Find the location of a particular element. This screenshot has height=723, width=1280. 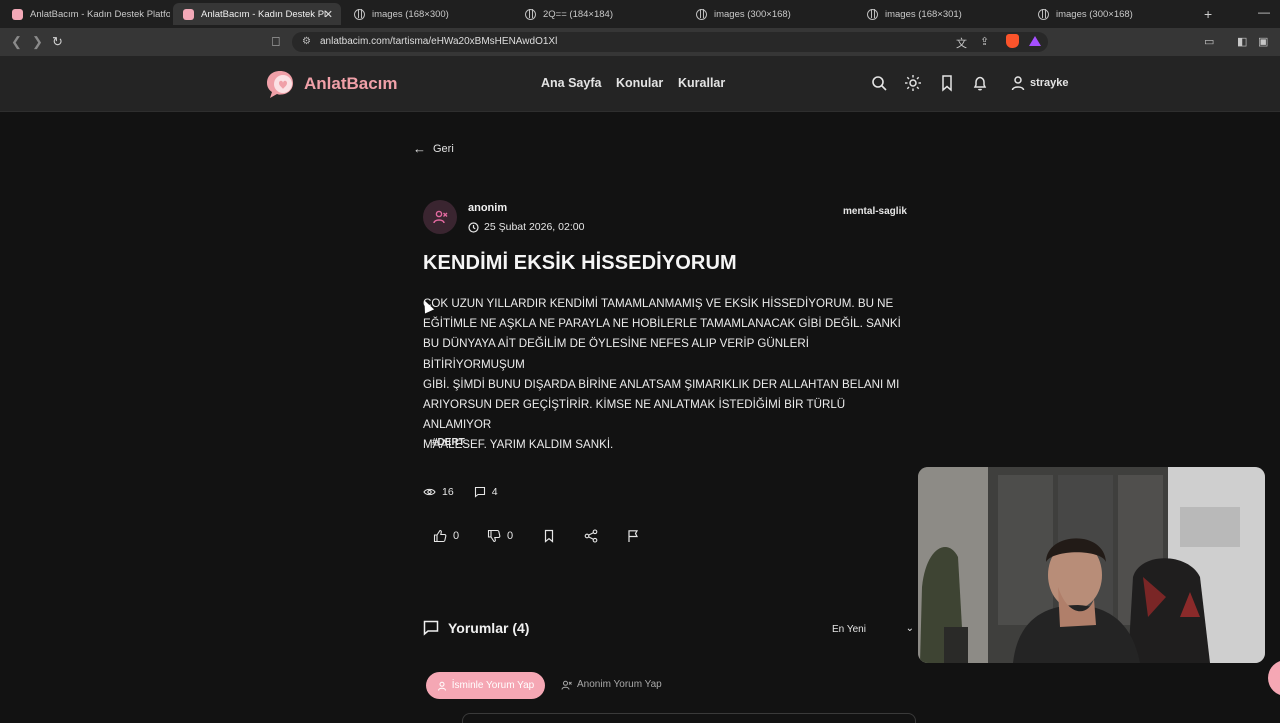

thumbs-up-icon is located at coordinates (440, 536).